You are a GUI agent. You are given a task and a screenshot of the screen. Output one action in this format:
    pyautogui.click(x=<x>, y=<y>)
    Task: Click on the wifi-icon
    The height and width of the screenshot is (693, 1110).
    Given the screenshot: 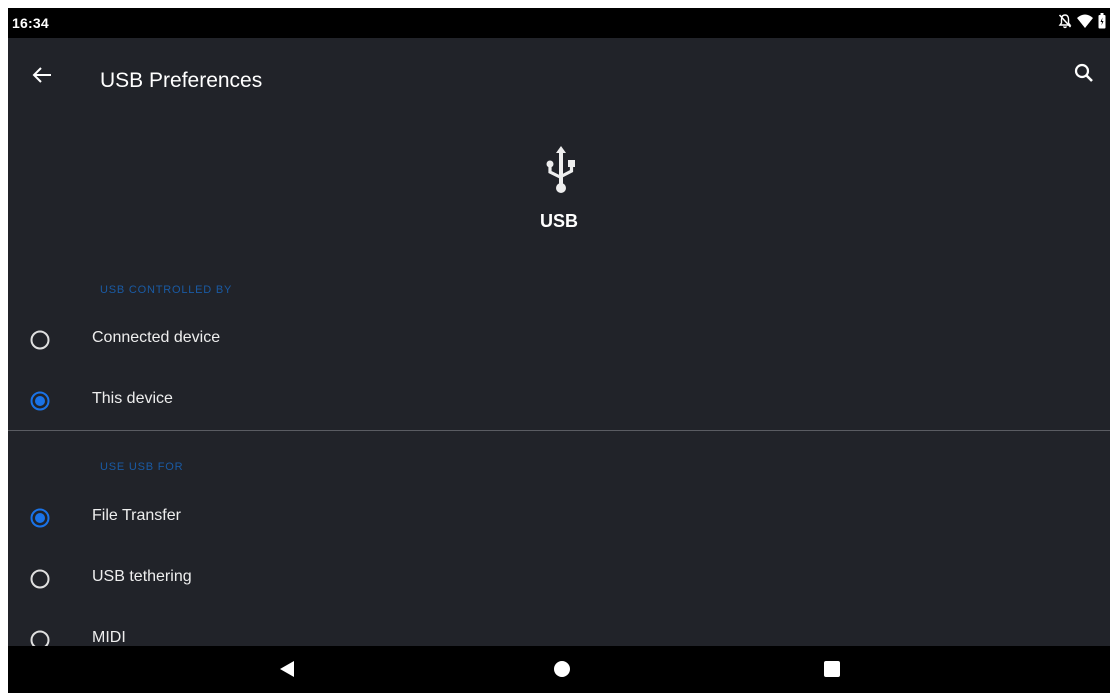 What is the action you would take?
    pyautogui.click(x=1085, y=21)
    